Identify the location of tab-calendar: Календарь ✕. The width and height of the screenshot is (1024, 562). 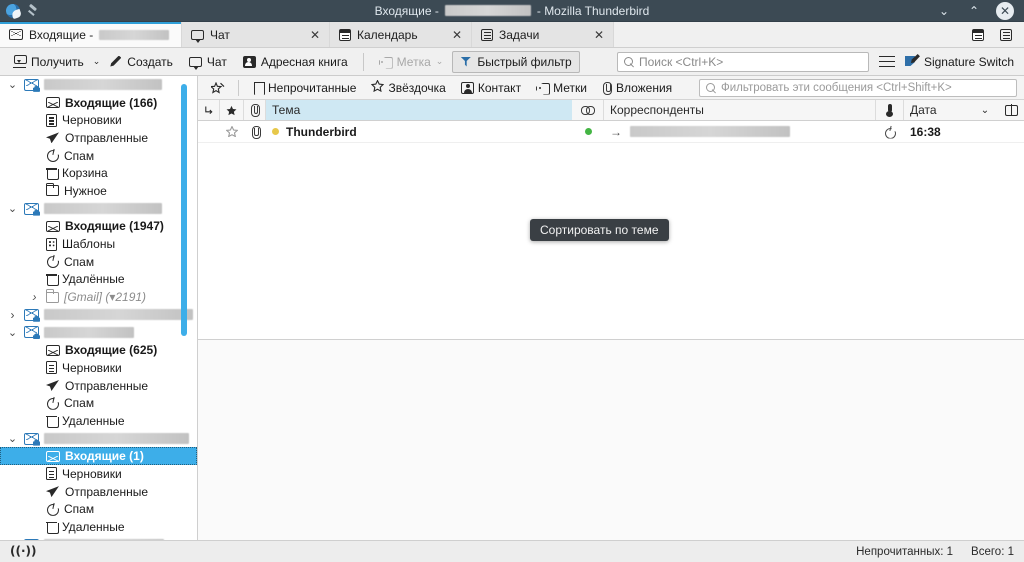
(401, 34).